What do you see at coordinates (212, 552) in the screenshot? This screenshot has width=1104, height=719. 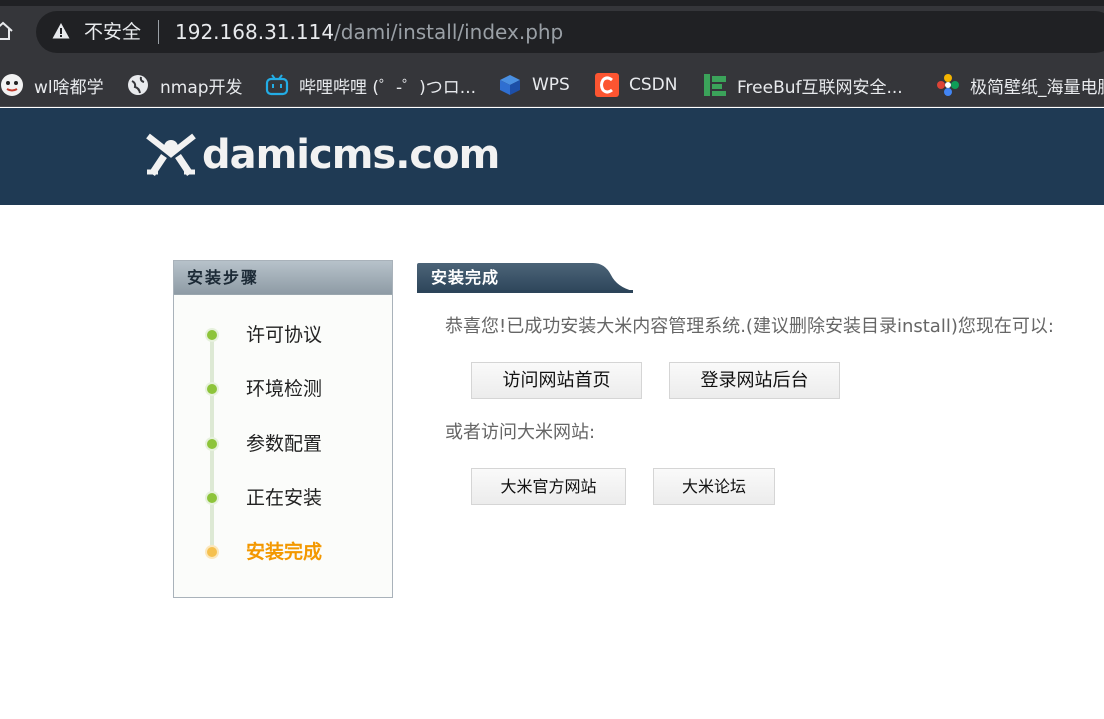 I see `step-current-dot` at bounding box center [212, 552].